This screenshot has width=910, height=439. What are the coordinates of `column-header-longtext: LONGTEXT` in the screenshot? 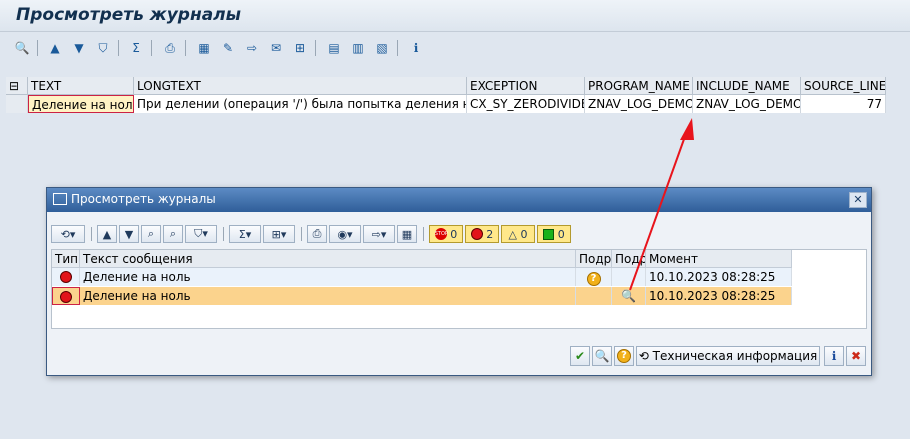 It's located at (300, 86).